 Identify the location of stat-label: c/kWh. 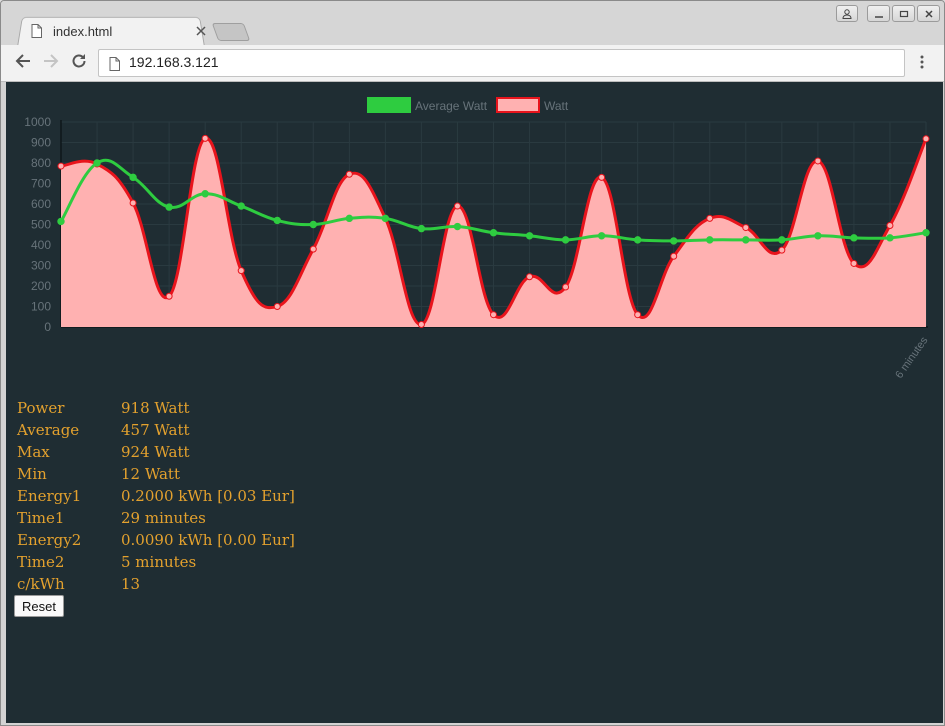
(41, 584).